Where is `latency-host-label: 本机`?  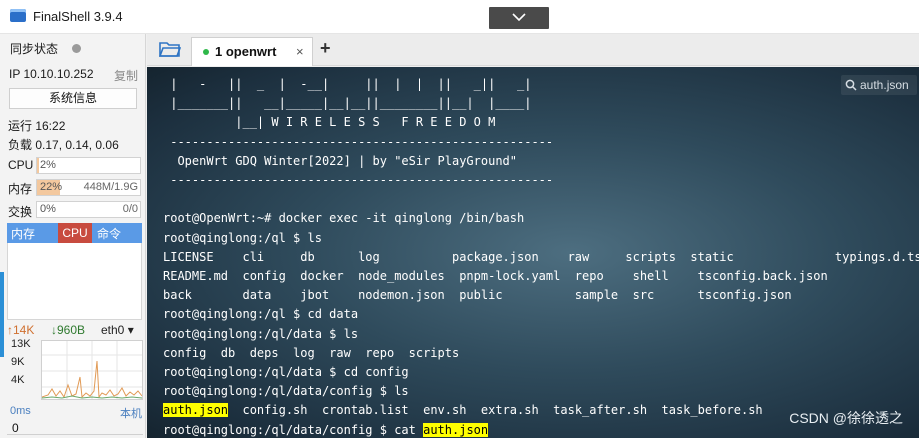
latency-host-label: 本机 is located at coordinates (131, 413).